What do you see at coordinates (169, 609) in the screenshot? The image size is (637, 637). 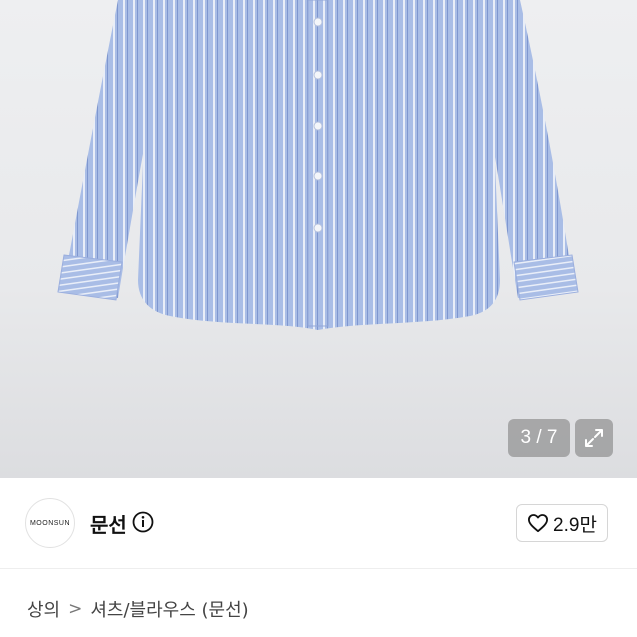 I see `breadcrumb-item-subcategory: 셔츠/블라우스 (문선)` at bounding box center [169, 609].